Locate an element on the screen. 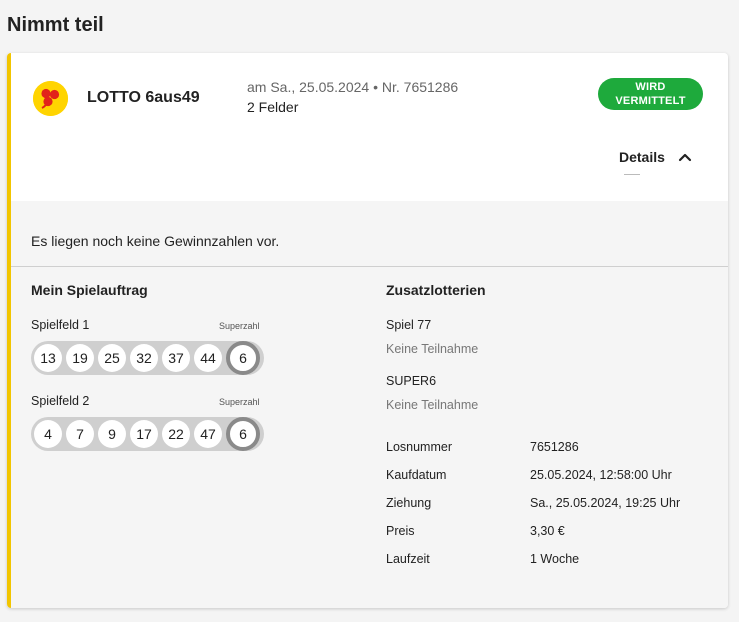 The height and width of the screenshot is (622, 739). lottery-status-super6: Keine Teilnahme is located at coordinates (432, 405).